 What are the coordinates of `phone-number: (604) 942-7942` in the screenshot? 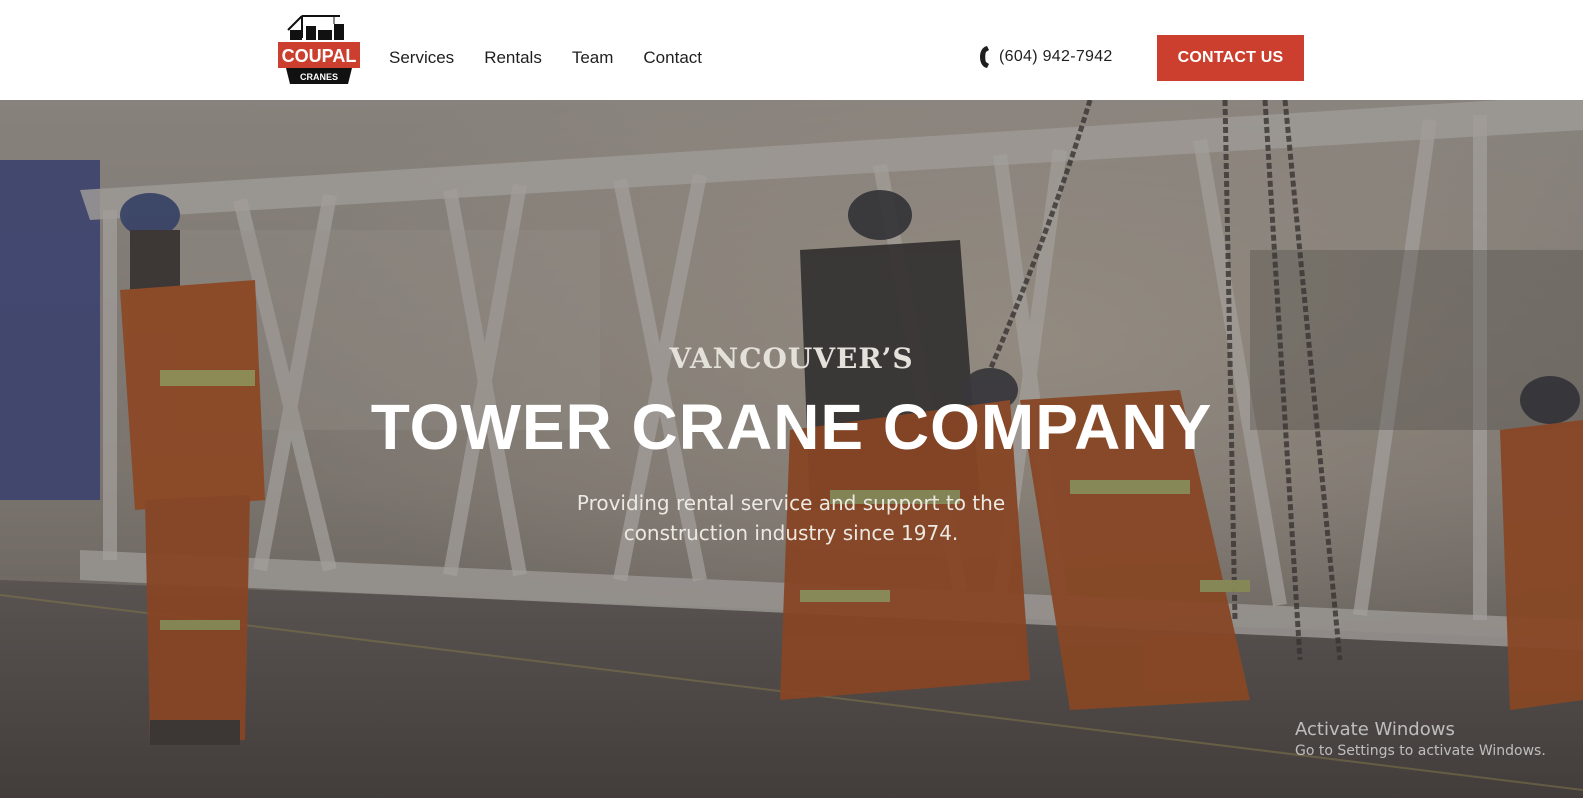 It's located at (1056, 56).